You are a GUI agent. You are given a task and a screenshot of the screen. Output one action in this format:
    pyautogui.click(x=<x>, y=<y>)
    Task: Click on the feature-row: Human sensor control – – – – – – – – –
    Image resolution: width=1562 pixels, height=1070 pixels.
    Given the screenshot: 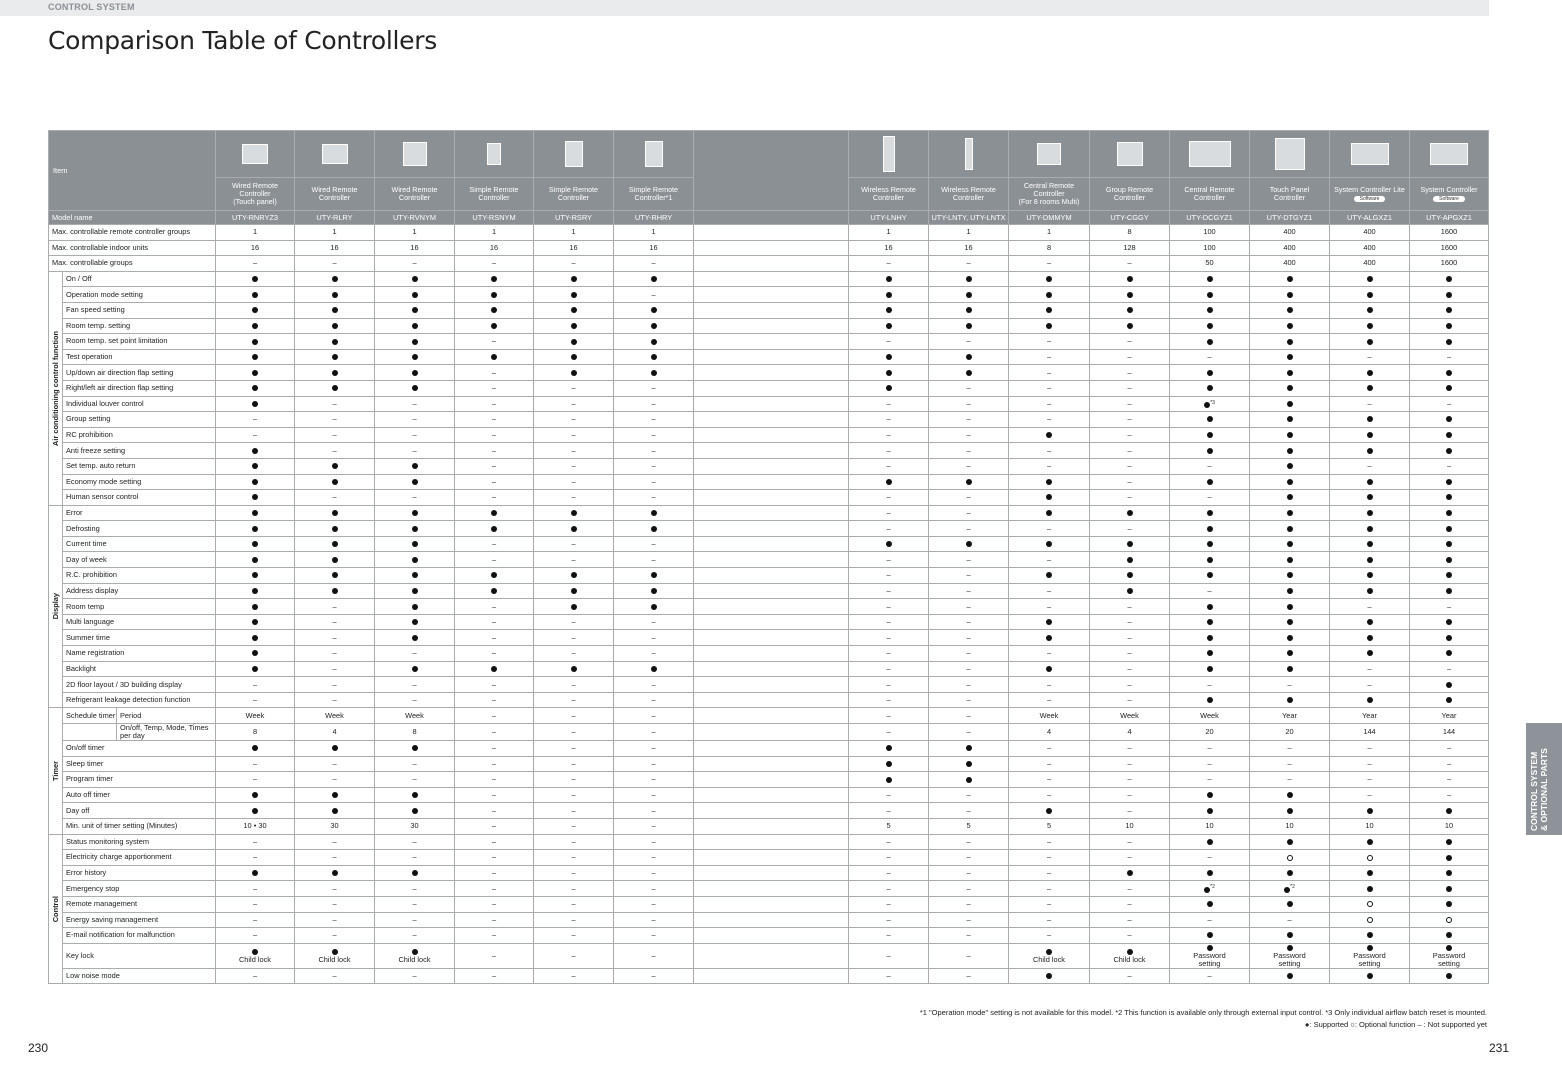 What is the action you would take?
    pyautogui.click(x=769, y=497)
    